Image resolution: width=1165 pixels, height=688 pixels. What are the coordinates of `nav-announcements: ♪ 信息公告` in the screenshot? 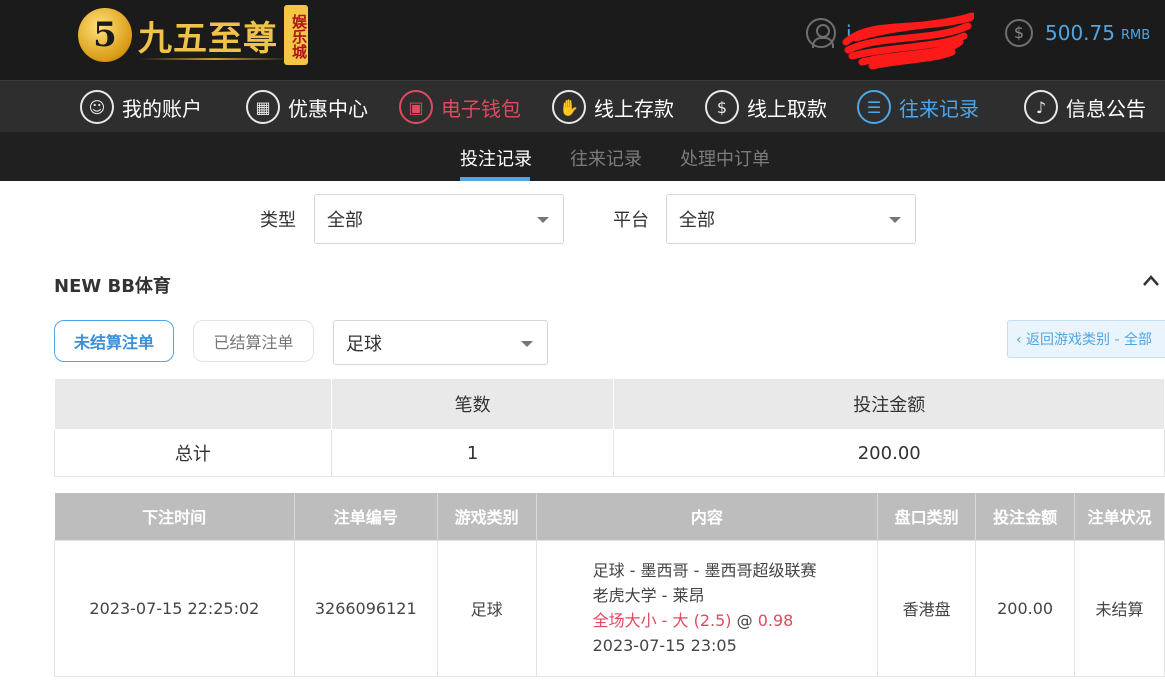 It's located at (1085, 107).